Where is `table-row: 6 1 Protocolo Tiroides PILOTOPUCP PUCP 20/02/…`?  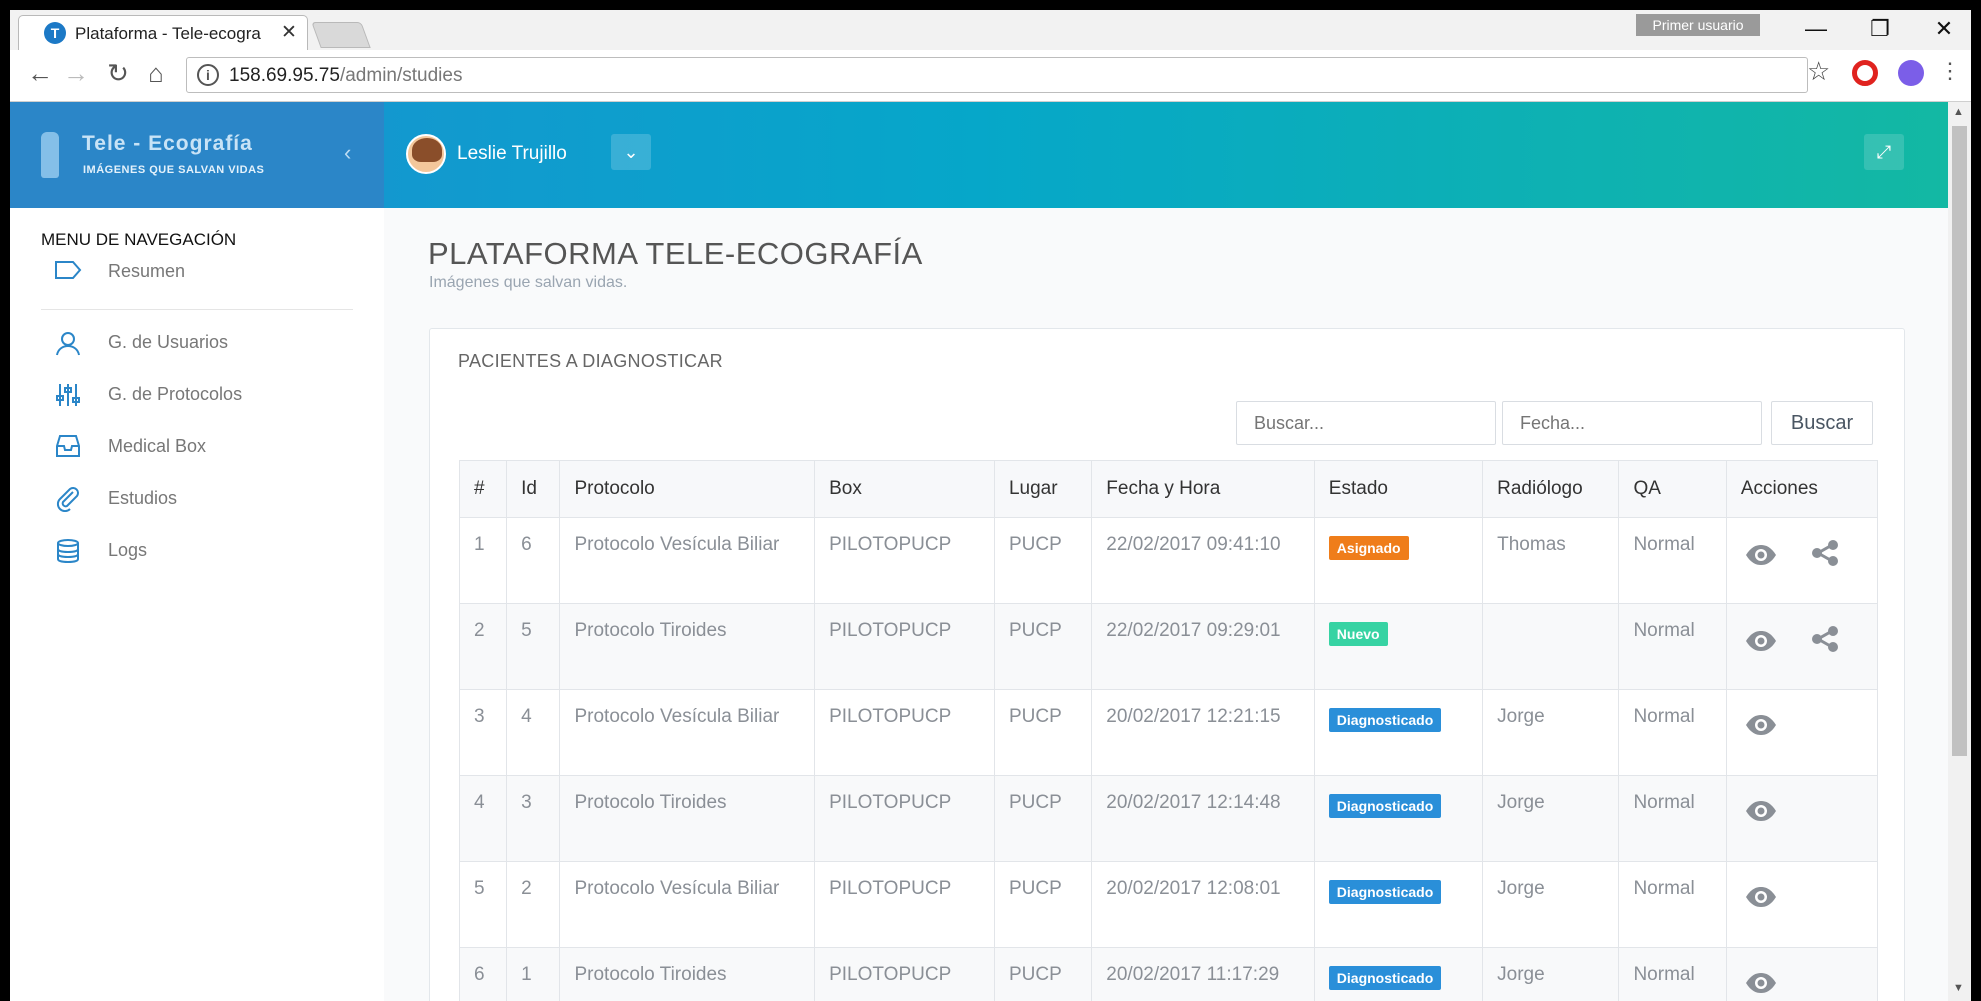 table-row: 6 1 Protocolo Tiroides PILOTOPUCP PUCP 20/02/… is located at coordinates (1168, 974).